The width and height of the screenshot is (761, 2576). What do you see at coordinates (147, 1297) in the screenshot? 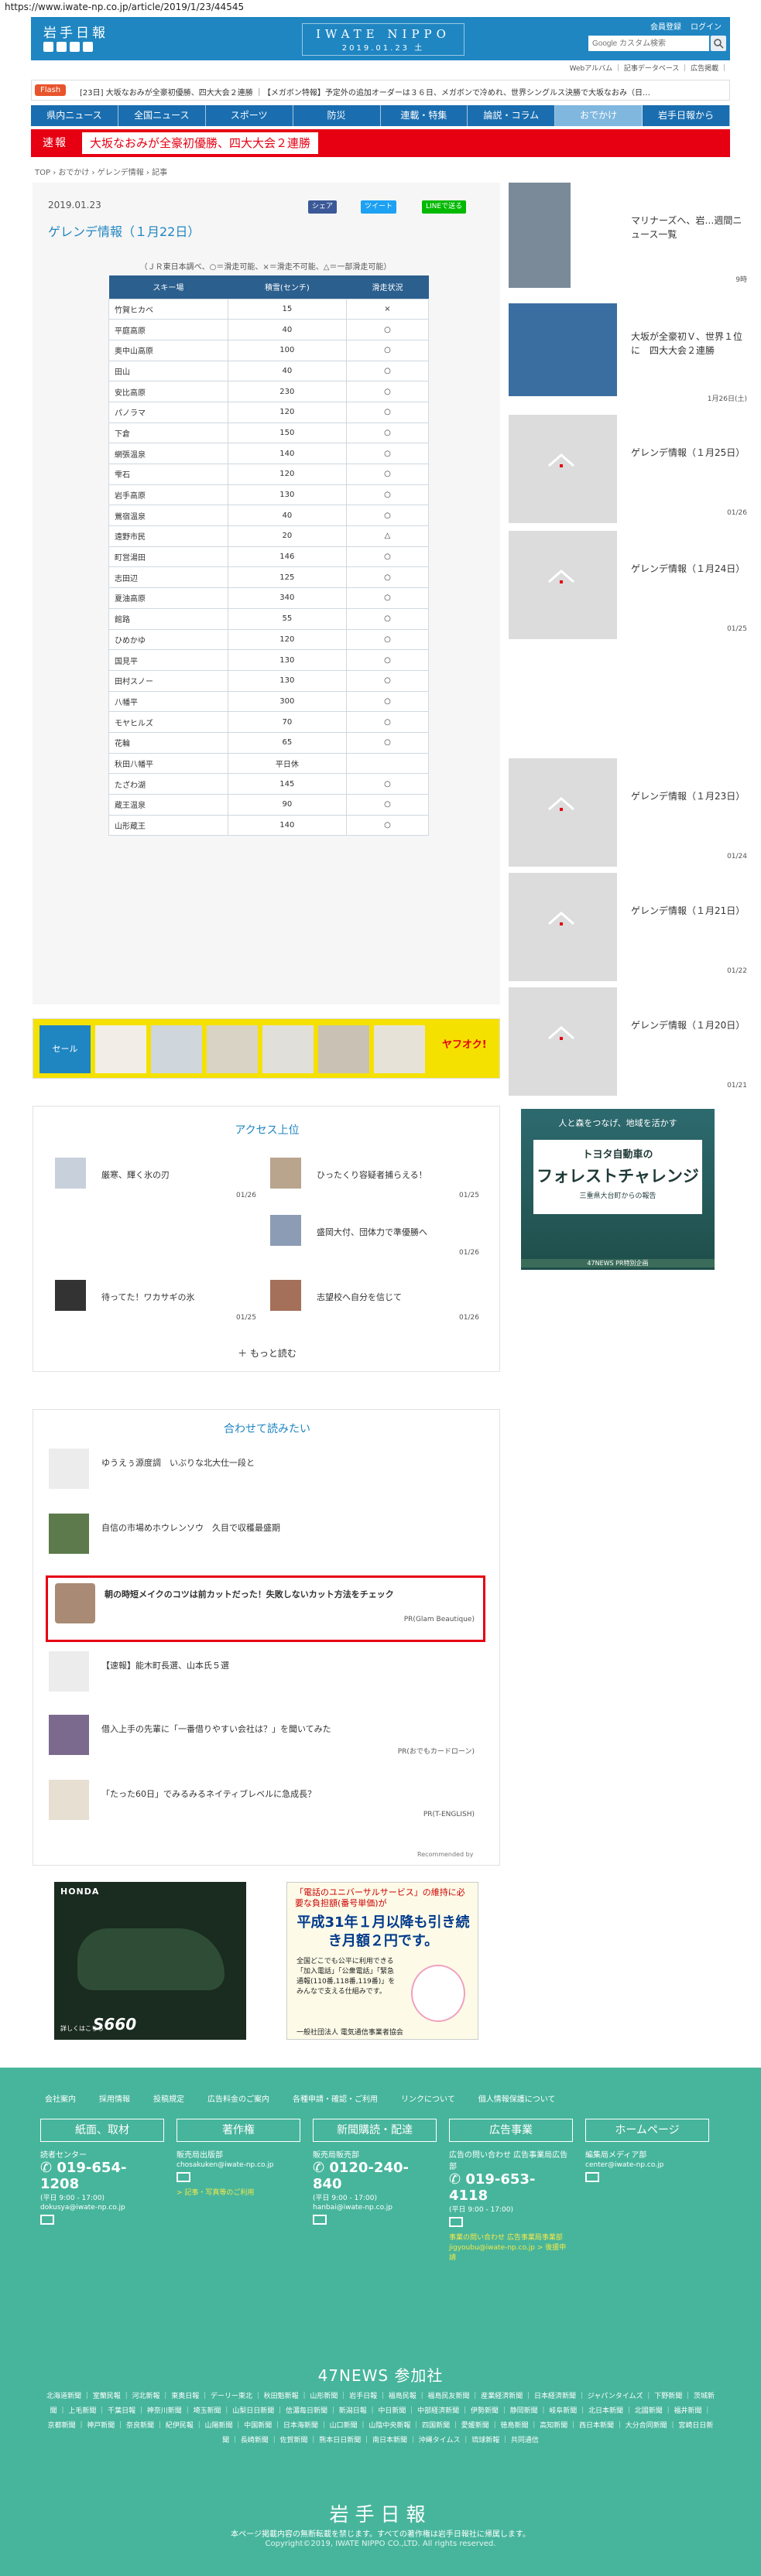
I see `ranking-title: 待ってた！ワカサギの氷` at bounding box center [147, 1297].